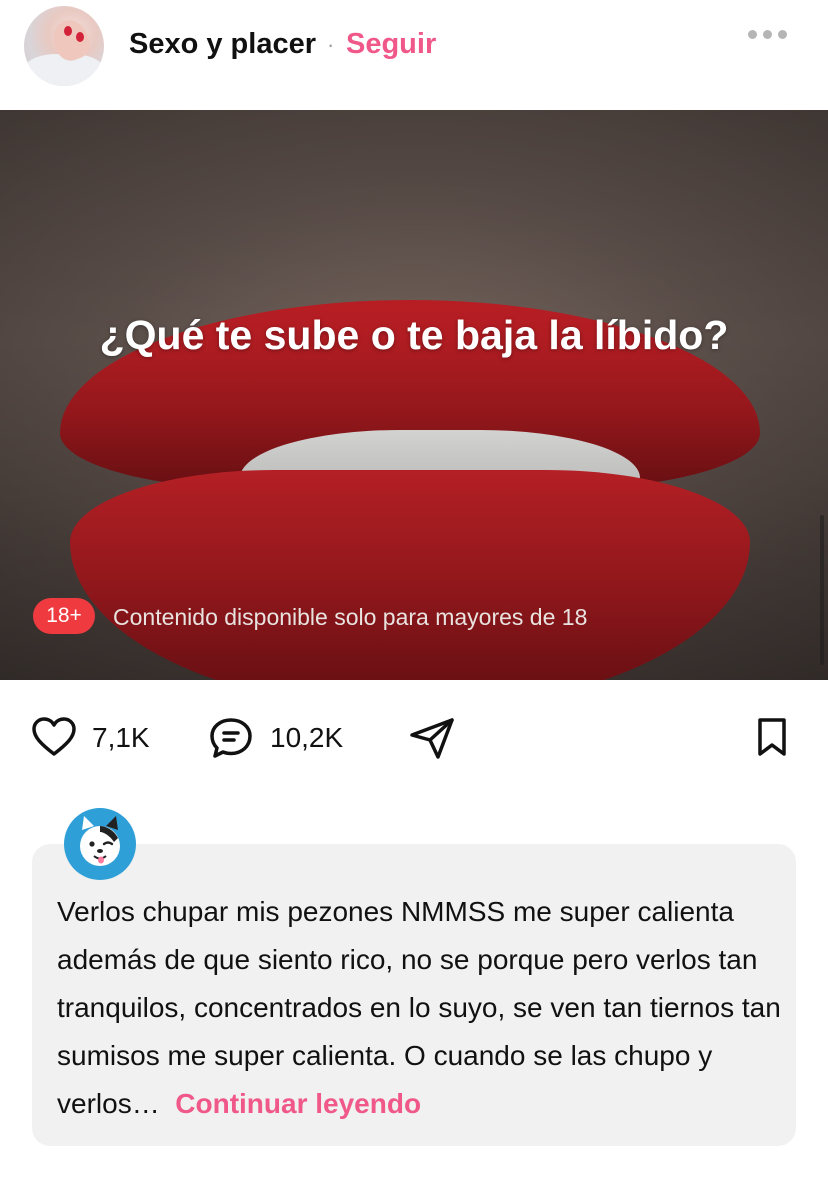 Image resolution: width=828 pixels, height=1187 pixels. I want to click on author-name: Sexo y placer, so click(222, 44).